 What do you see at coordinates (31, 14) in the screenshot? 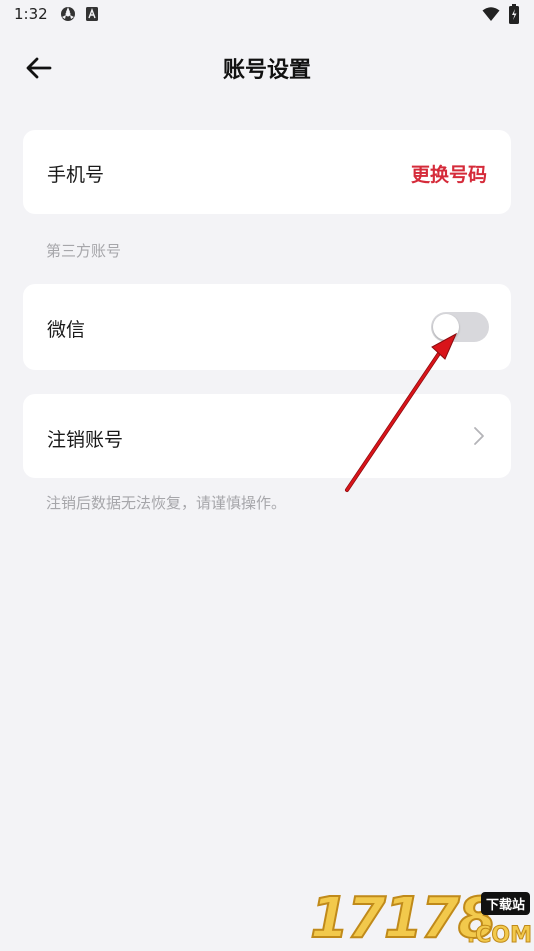
I see `status-time: 1:32` at bounding box center [31, 14].